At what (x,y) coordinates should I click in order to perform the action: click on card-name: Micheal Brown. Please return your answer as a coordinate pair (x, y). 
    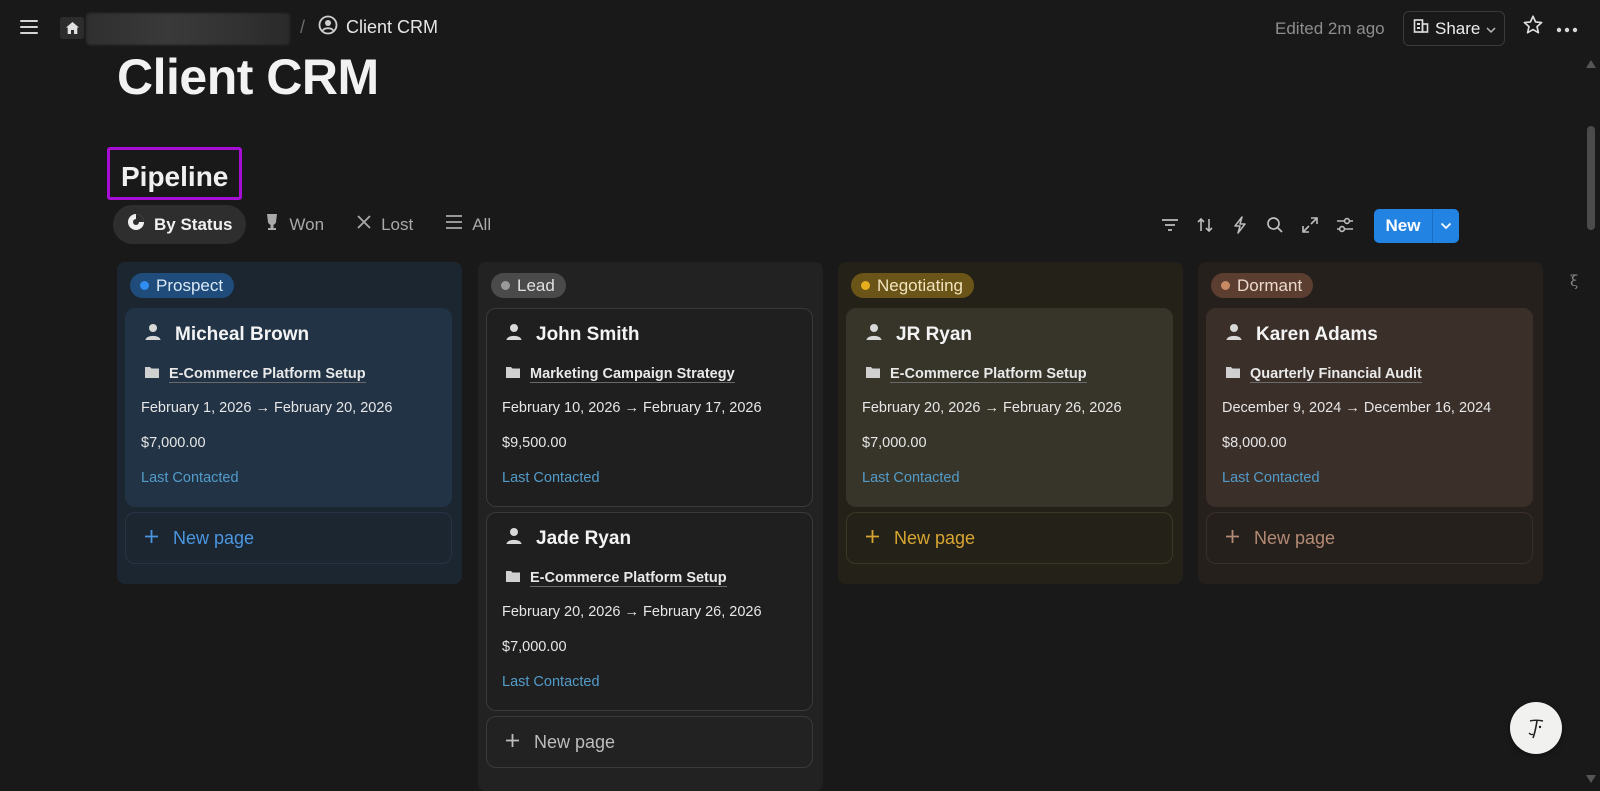
    Looking at the image, I should click on (242, 334).